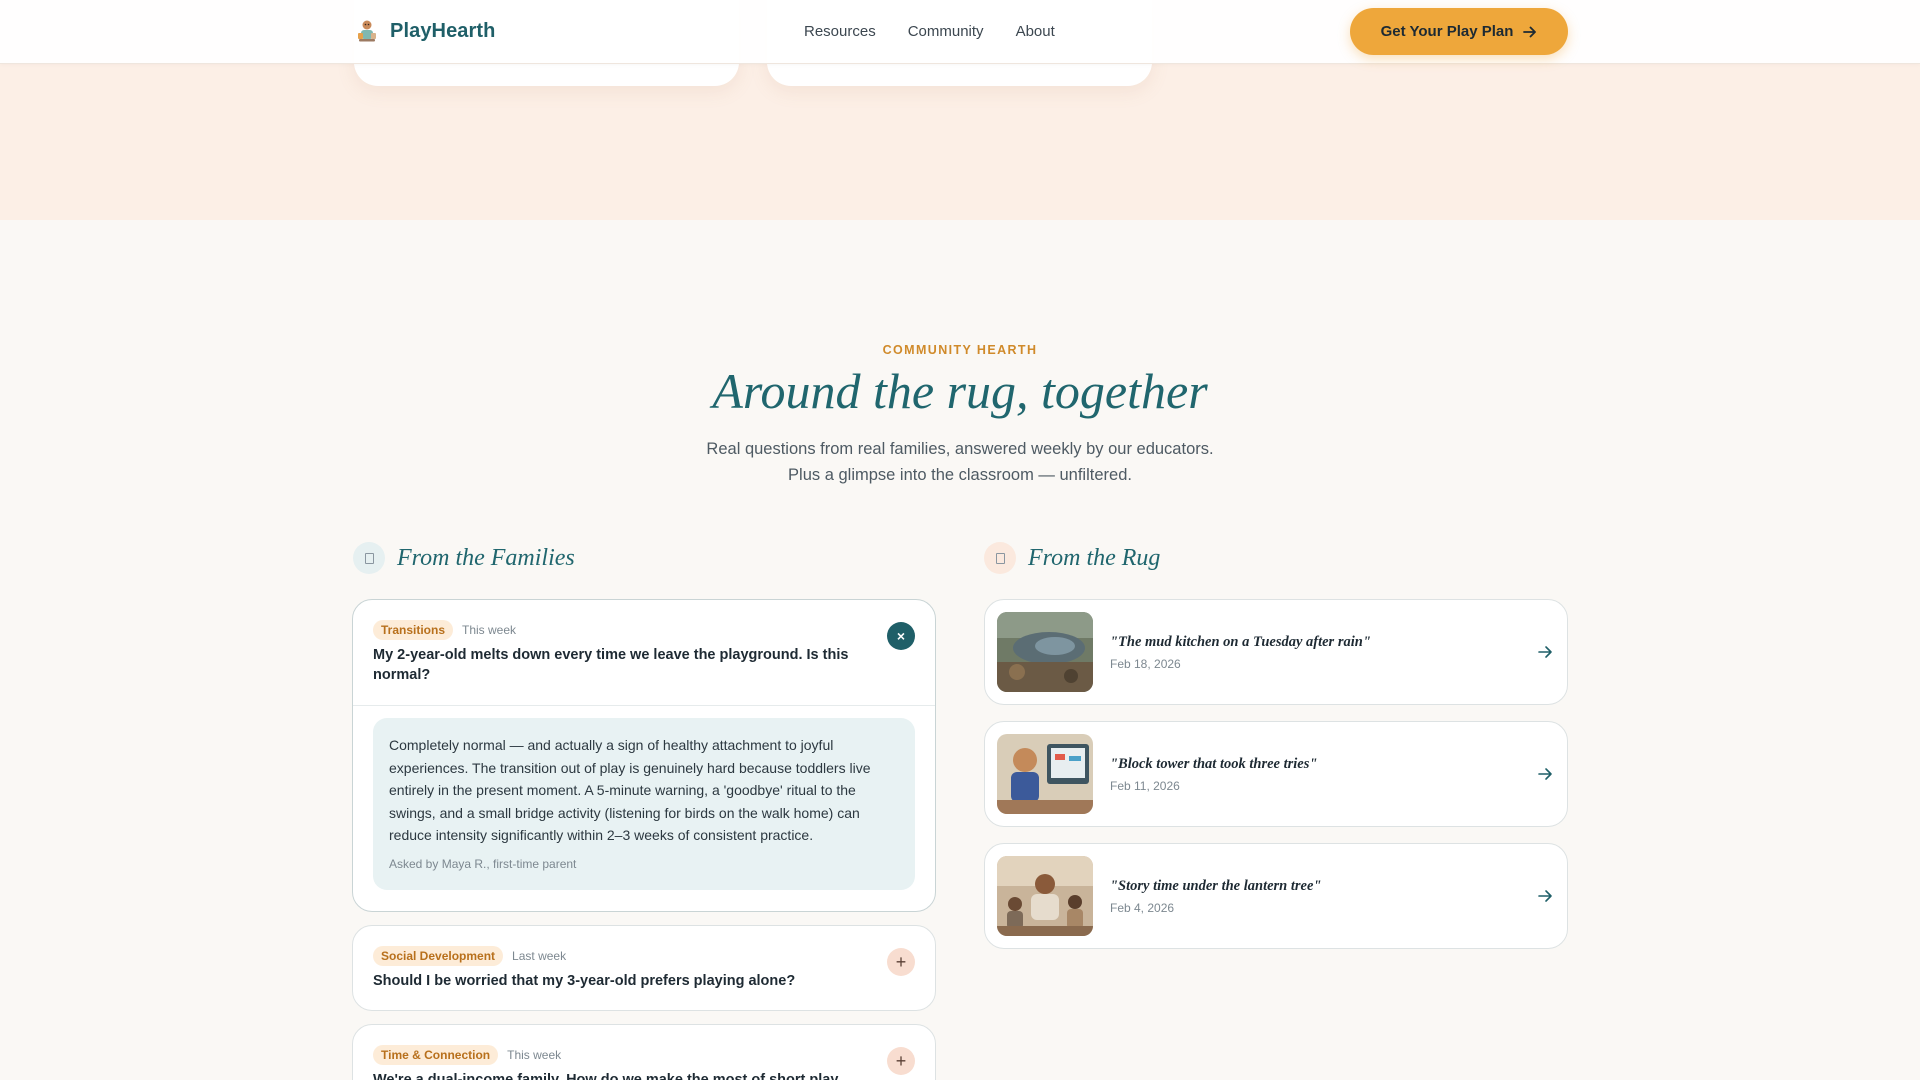 This screenshot has height=1080, width=1920. What do you see at coordinates (619, 1055) in the screenshot?
I see `faq-meta: Time & Connection This week` at bounding box center [619, 1055].